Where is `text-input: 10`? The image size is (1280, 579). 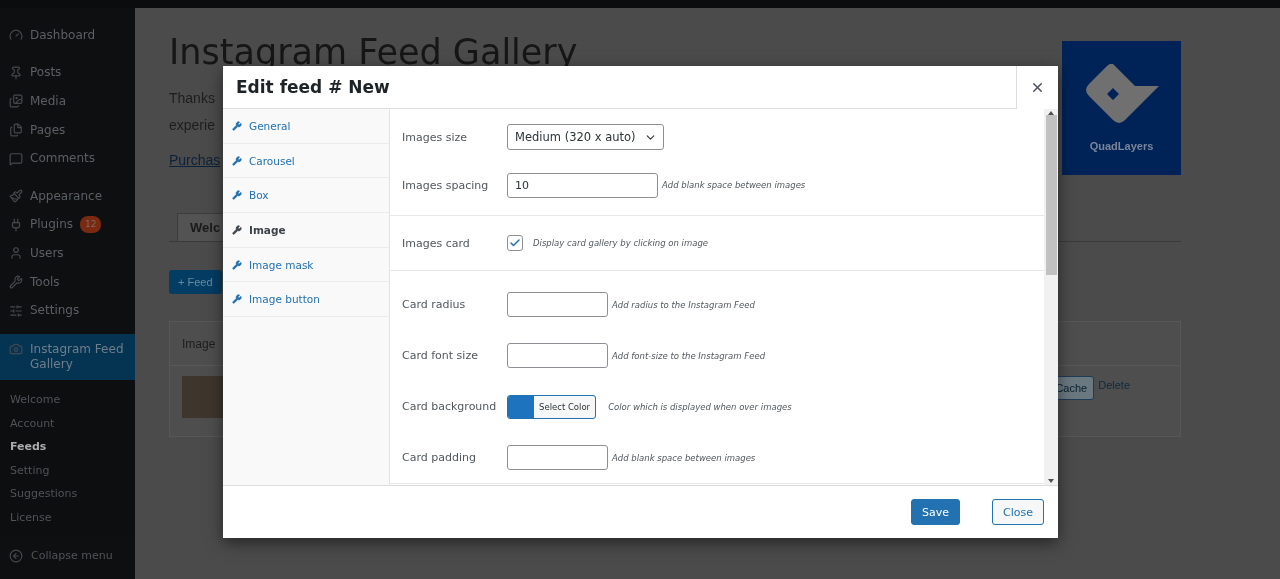 text-input: 10 is located at coordinates (582, 185).